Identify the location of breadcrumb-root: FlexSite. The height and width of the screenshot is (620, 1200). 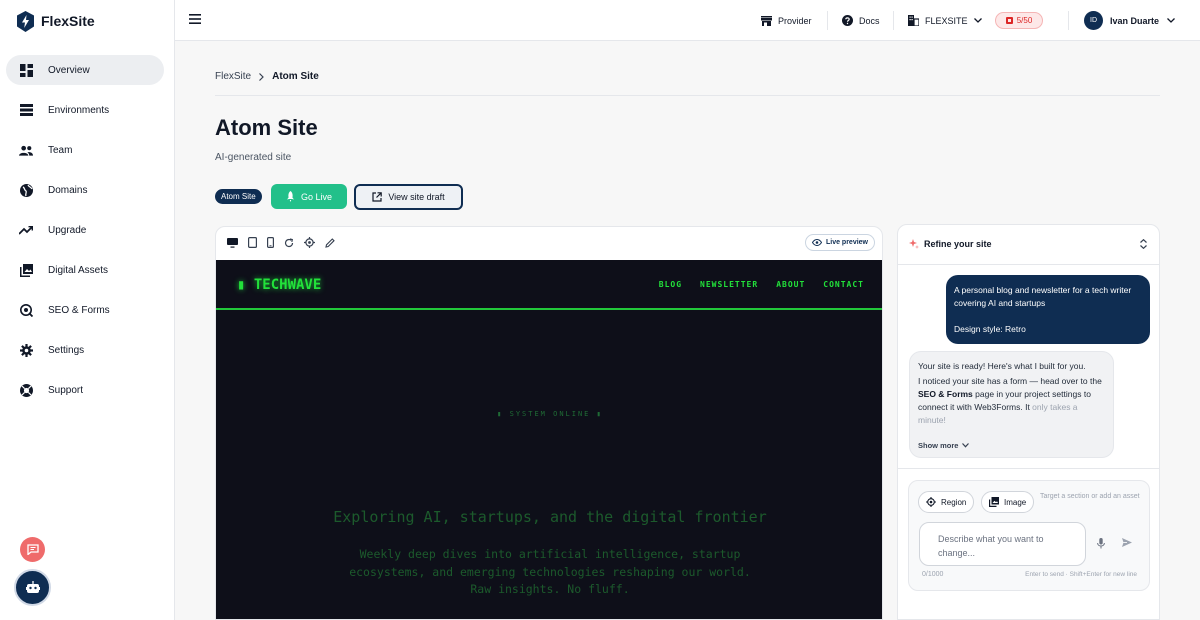
(233, 76).